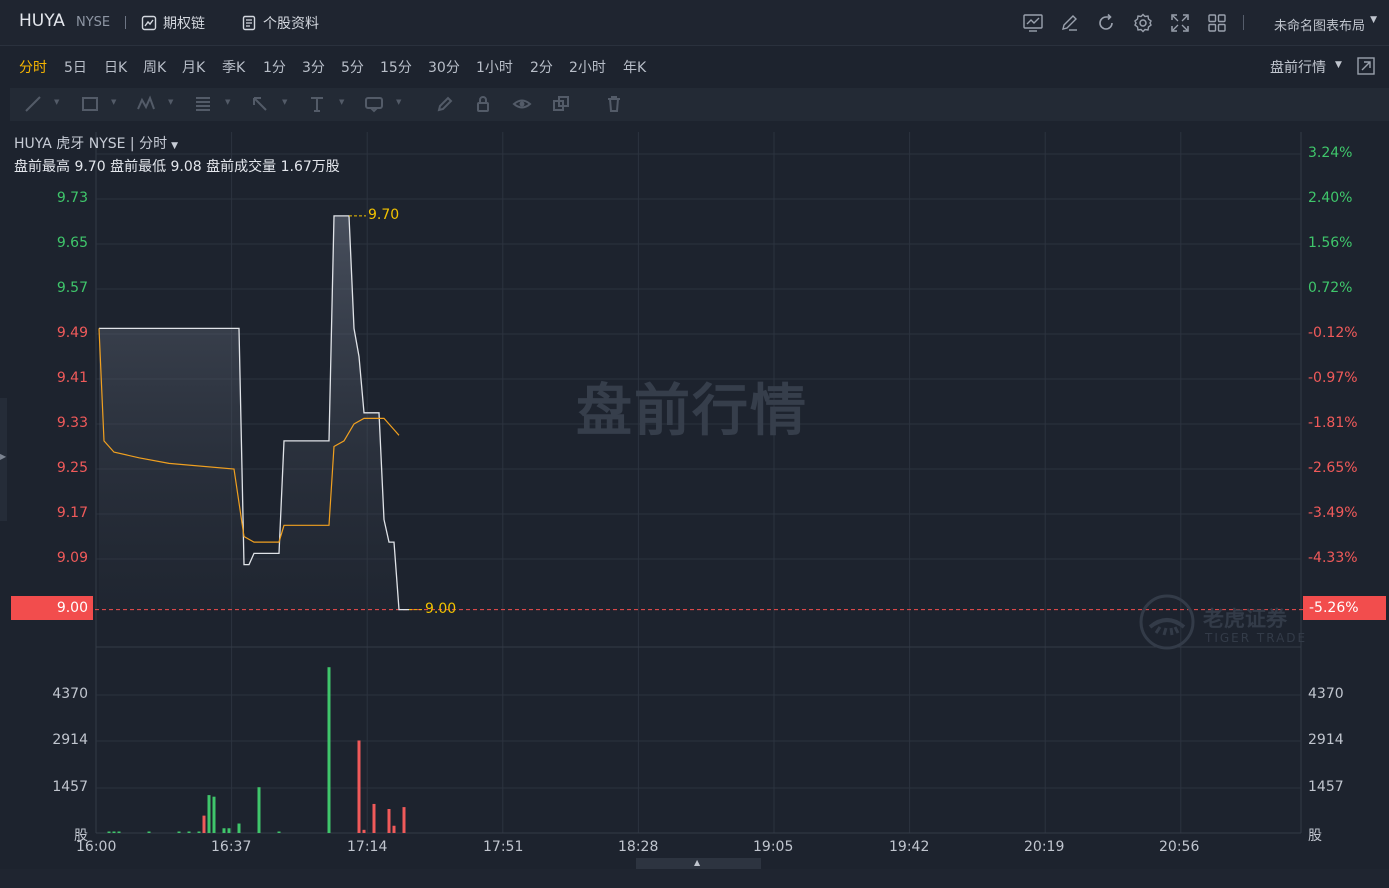  Describe the element at coordinates (697, 862) in the screenshot. I see `bottom-panel-arrow-icon: ▲` at that location.